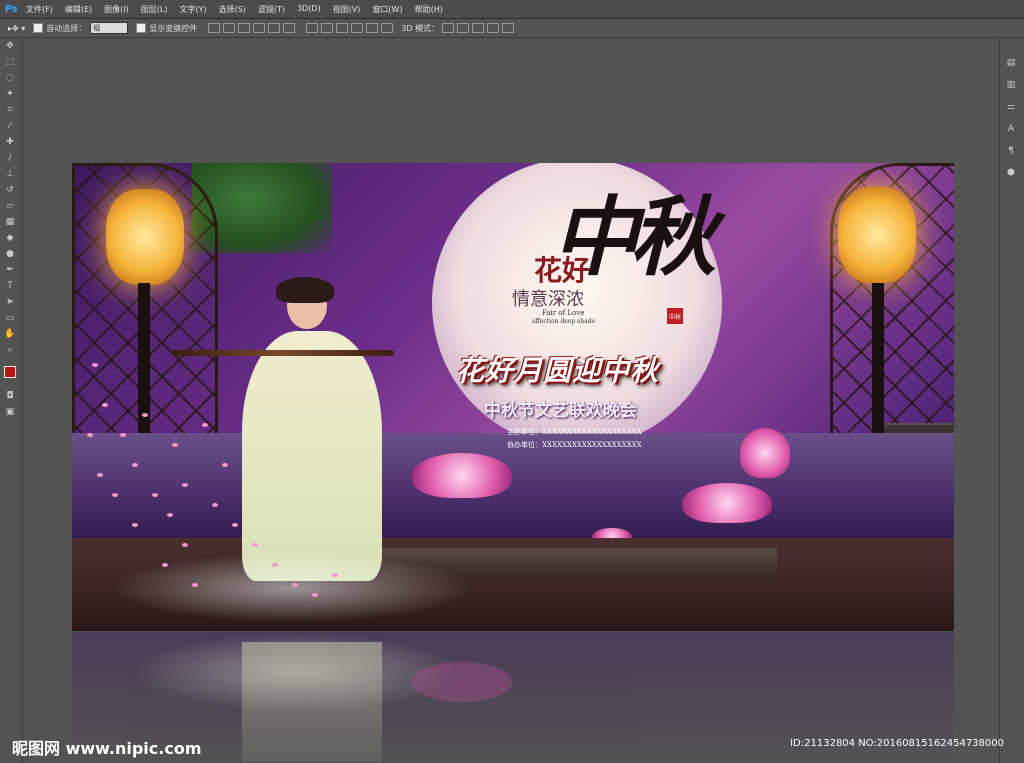 Image resolution: width=1024 pixels, height=763 pixels. Describe the element at coordinates (141, 28) in the screenshot. I see `transform-controls-checkbox` at that location.